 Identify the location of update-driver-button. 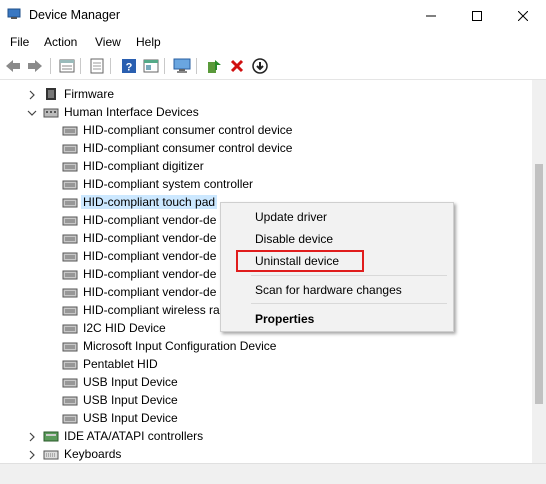
(214, 66).